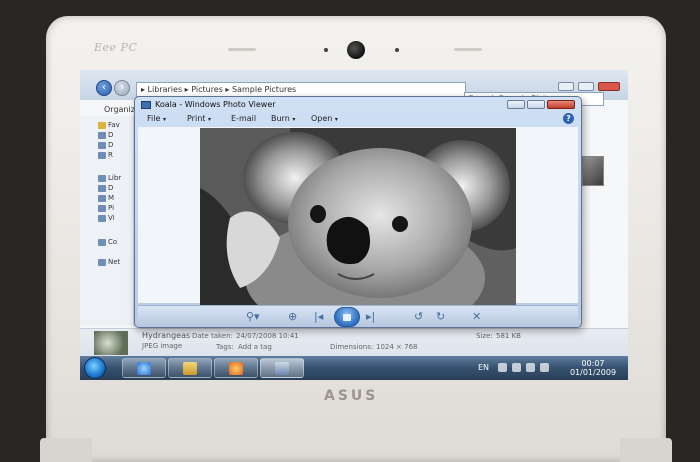 The width and height of the screenshot is (700, 462). Describe the element at coordinates (561, 104) in the screenshot. I see `close-button` at that location.